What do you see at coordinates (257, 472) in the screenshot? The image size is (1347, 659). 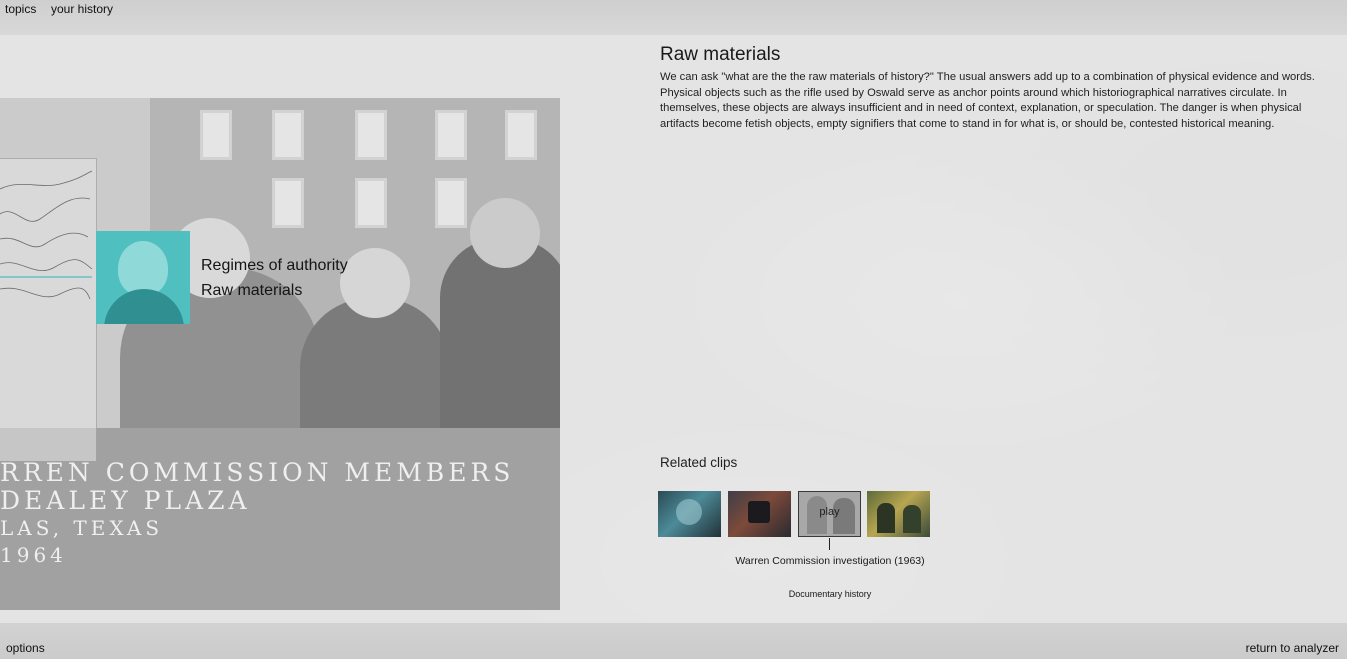 I see `video-caption-line: RREN COMMISSION MEMBERS` at bounding box center [257, 472].